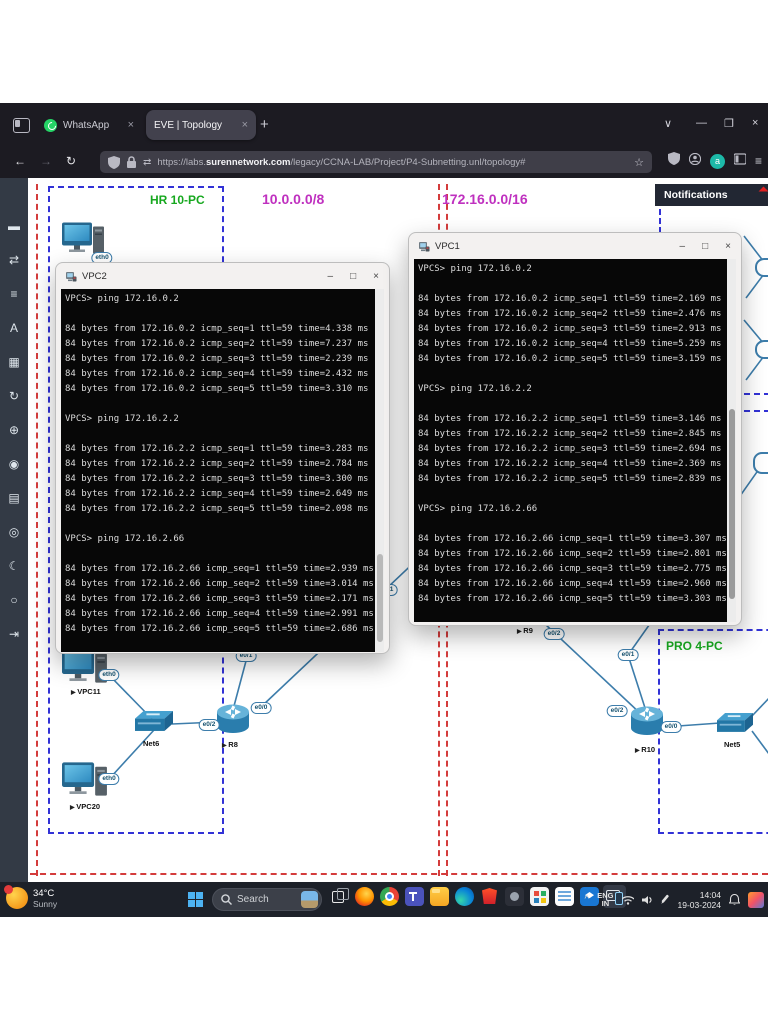 The height and width of the screenshot is (1024, 768). Describe the element at coordinates (86, 691) in the screenshot. I see `node-label-vpc11: ▶ VPC11` at that location.